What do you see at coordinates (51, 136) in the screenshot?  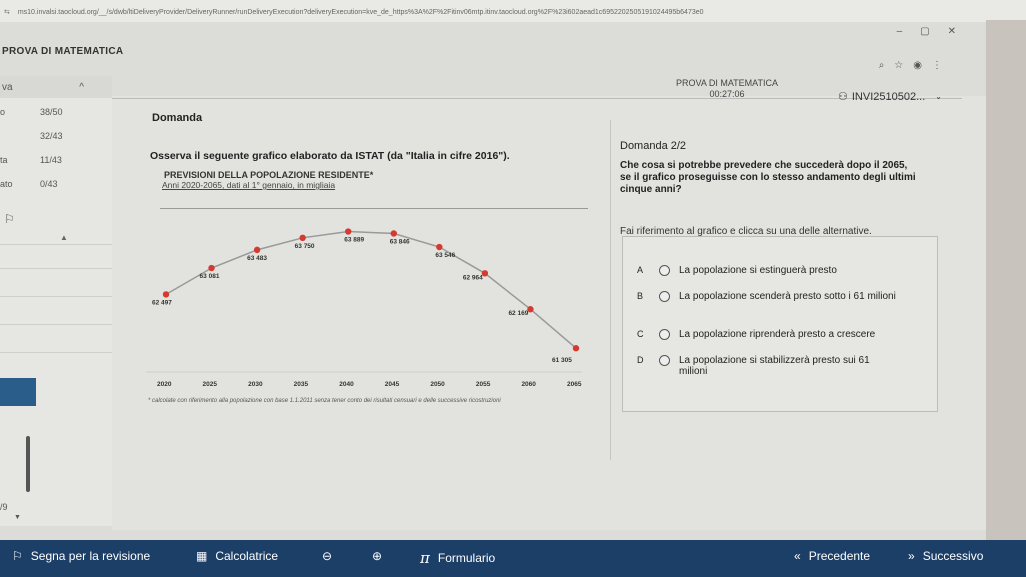 I see `sidebar-item-count: 32/43` at bounding box center [51, 136].